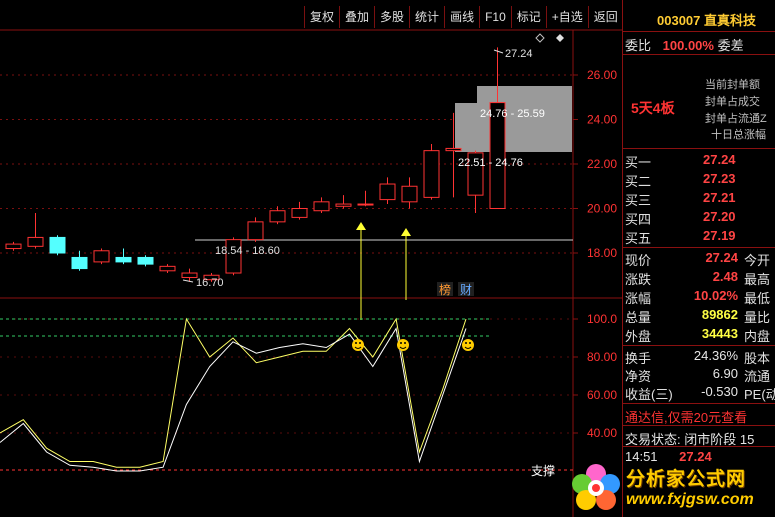 This screenshot has width=775, height=517. I want to click on bid-row: 买五 27.19, so click(700, 237).